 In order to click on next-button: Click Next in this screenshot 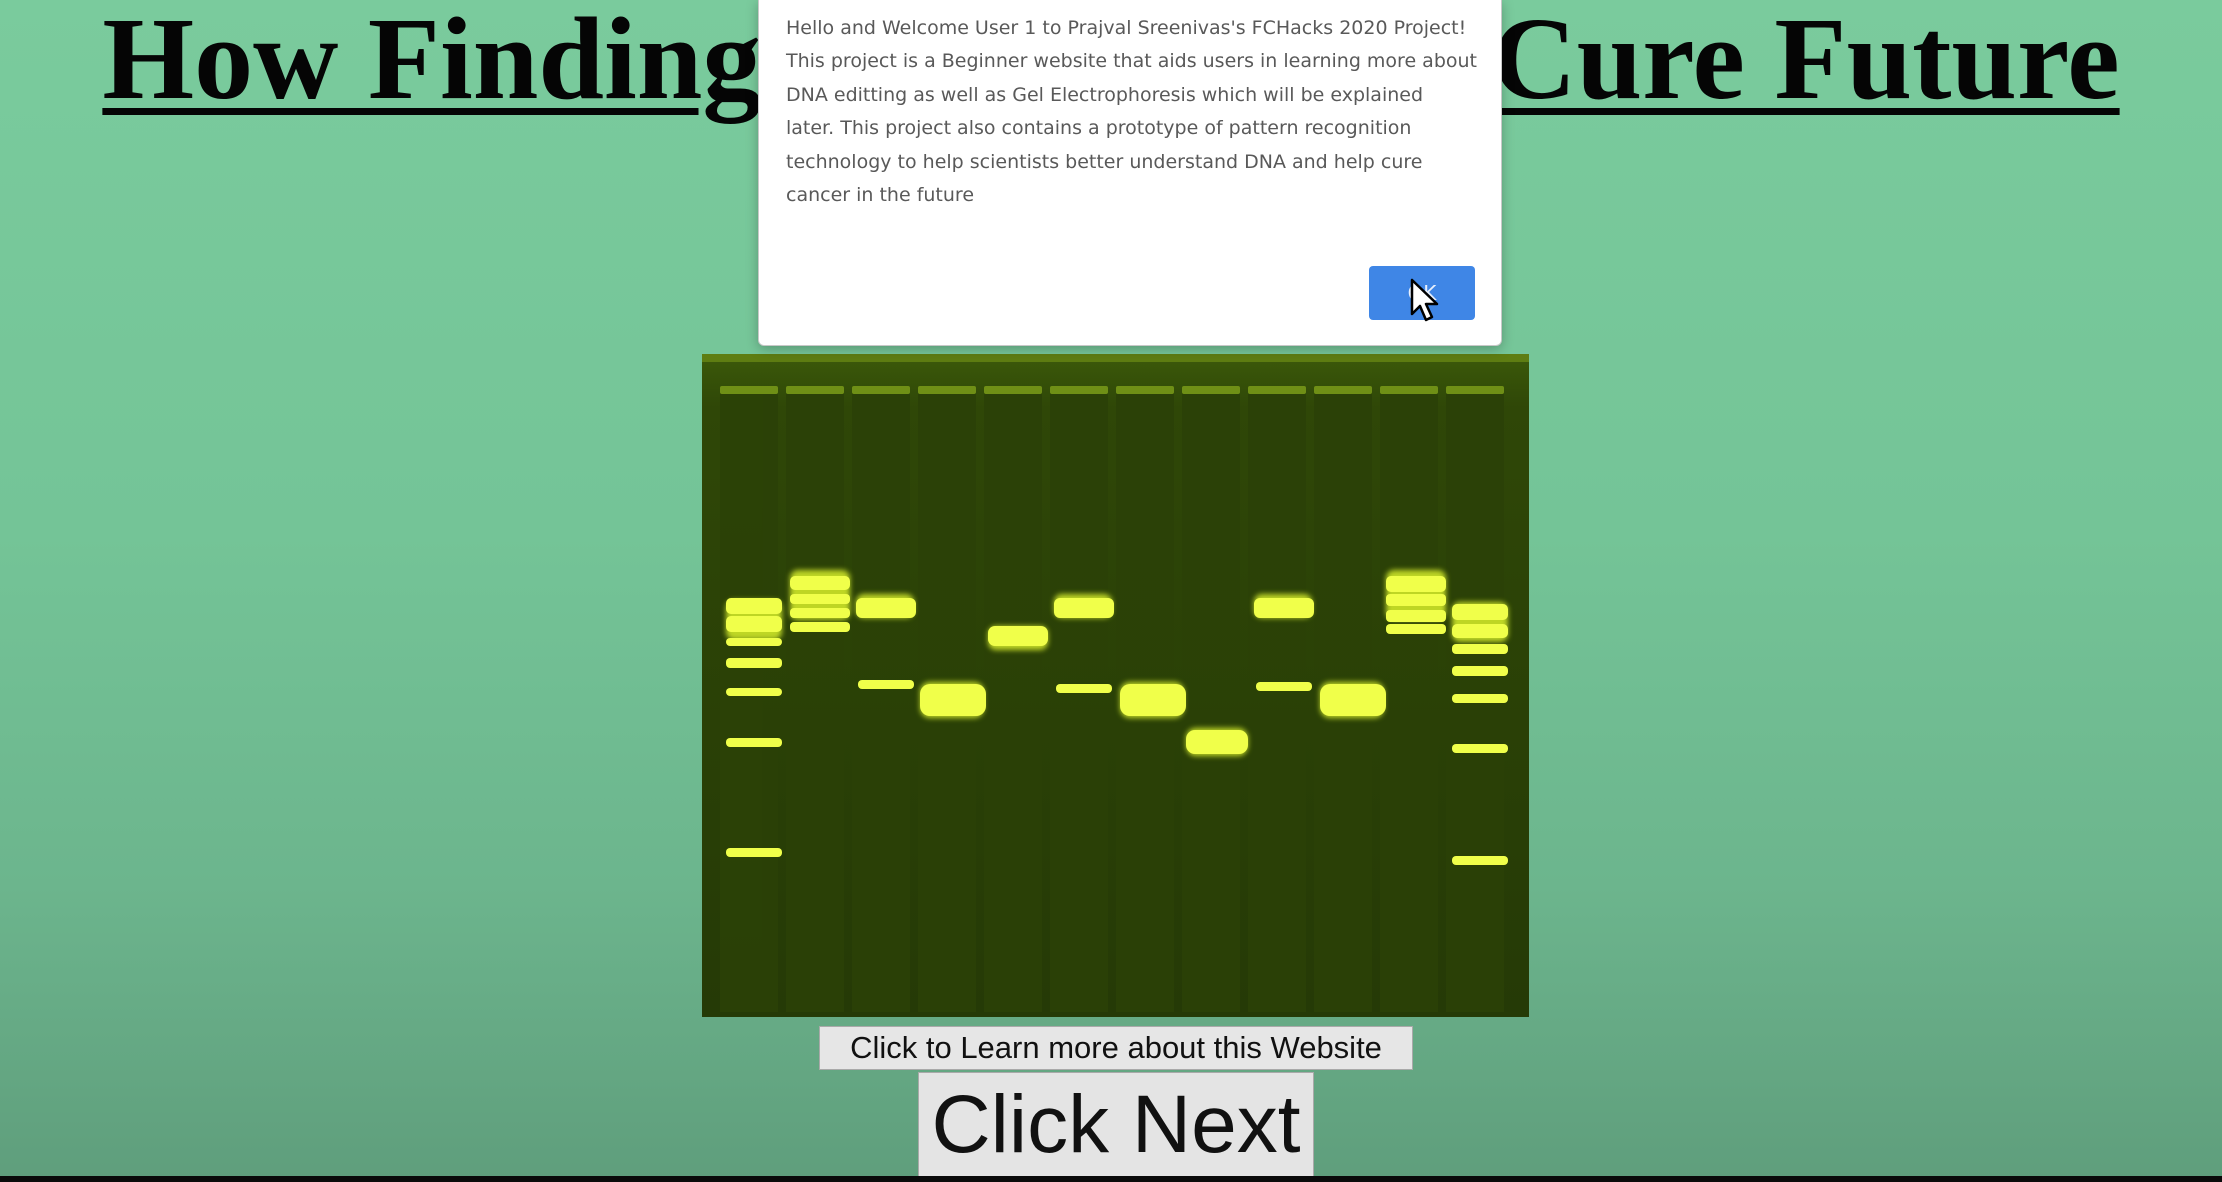, I will do `click(1116, 1125)`.